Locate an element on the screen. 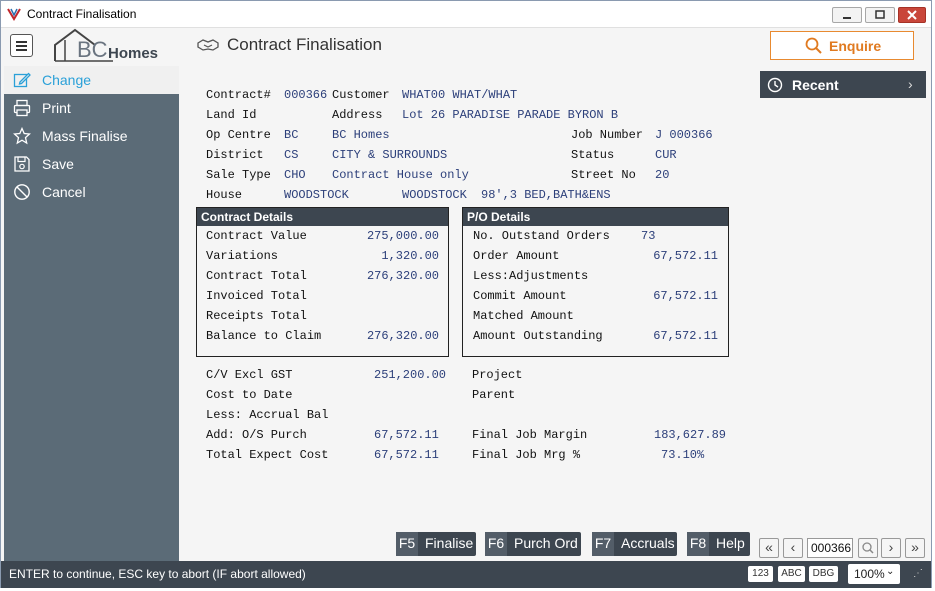  total-expect-cost-label: Total Expect Cost is located at coordinates (267, 455).